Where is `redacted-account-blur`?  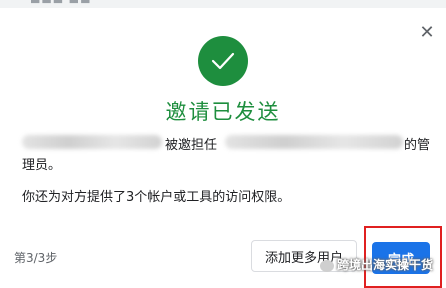 redacted-account-blur is located at coordinates (314, 142).